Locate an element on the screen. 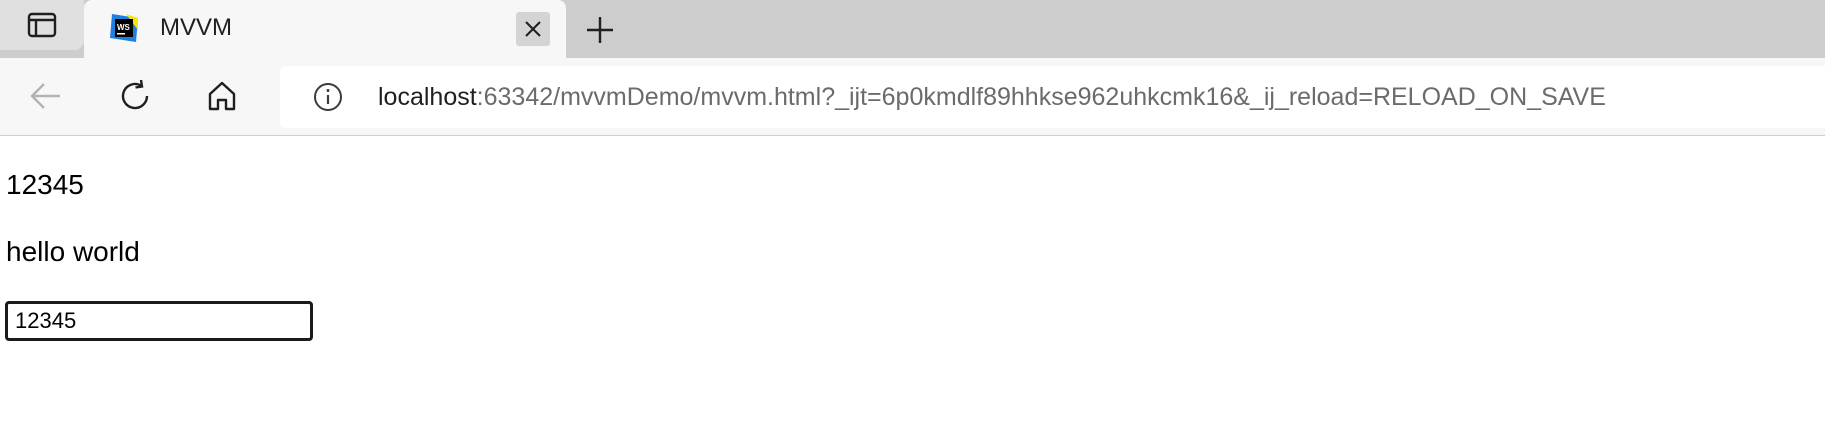 The image size is (1825, 428). back-button is located at coordinates (46, 96).